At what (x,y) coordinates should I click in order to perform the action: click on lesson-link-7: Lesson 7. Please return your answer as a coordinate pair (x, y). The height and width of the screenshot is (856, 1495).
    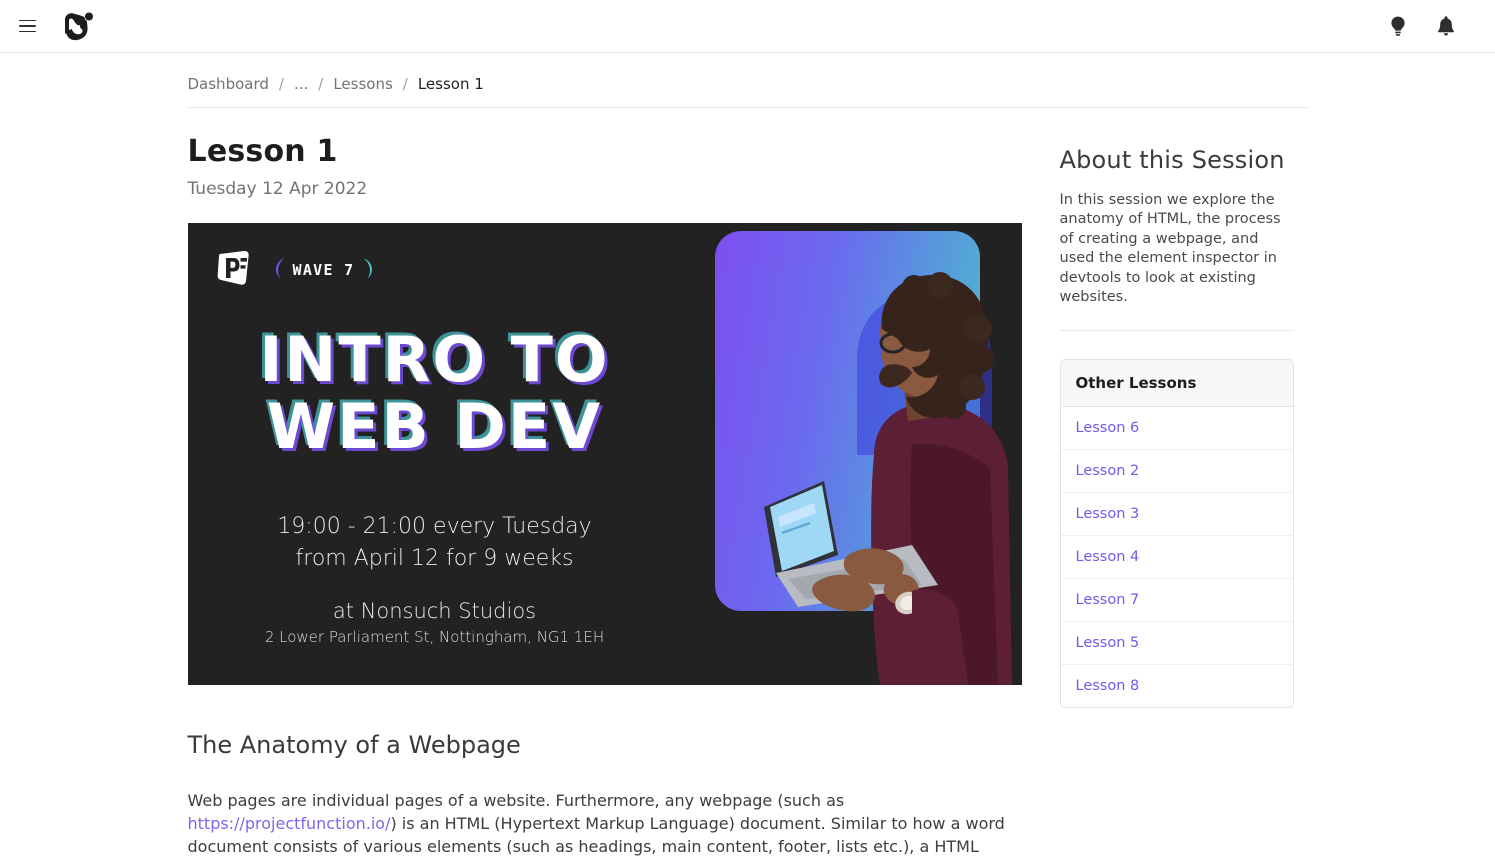
    Looking at the image, I should click on (1108, 600).